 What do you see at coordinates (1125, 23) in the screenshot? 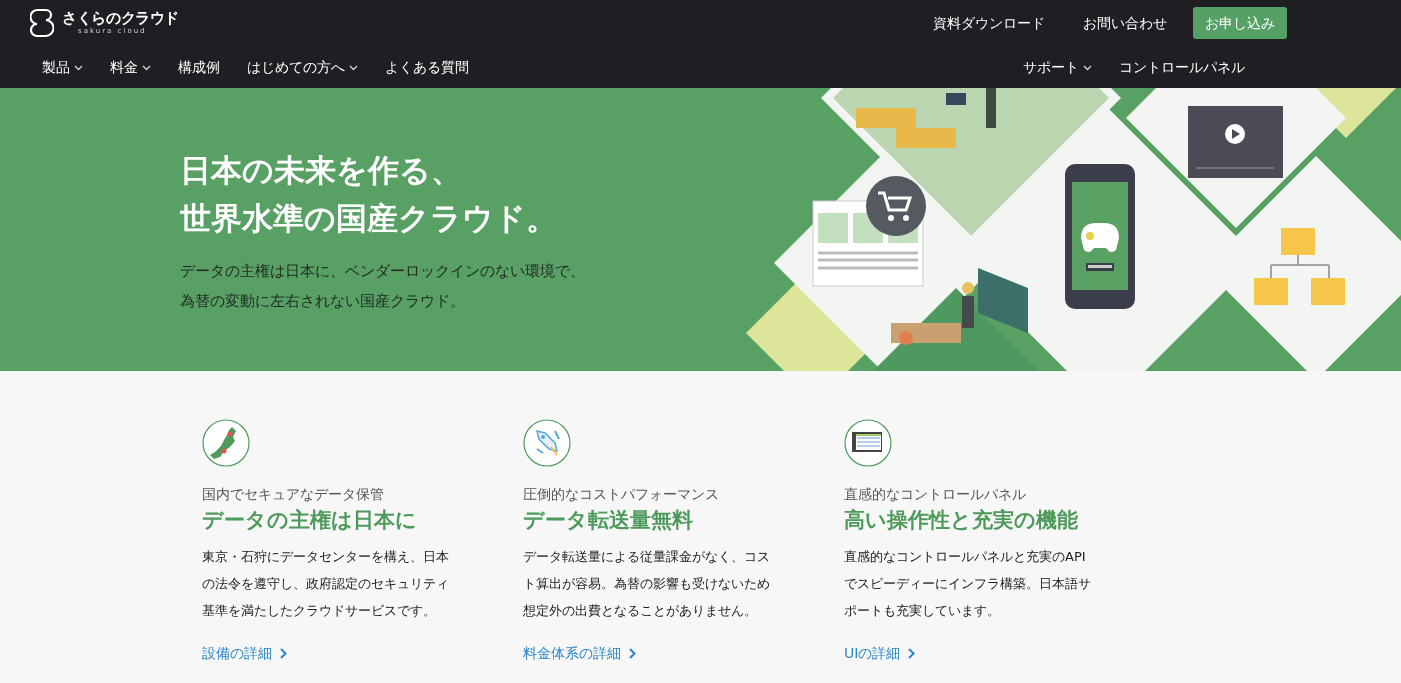
I see `header-link: お問い合わせ` at bounding box center [1125, 23].